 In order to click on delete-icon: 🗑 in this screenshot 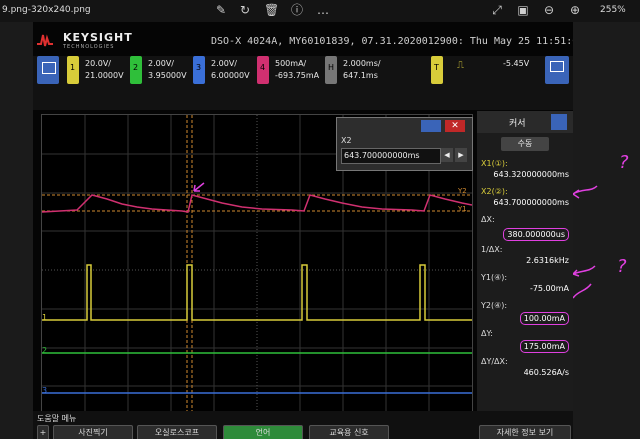, I will do `click(271, 10)`.